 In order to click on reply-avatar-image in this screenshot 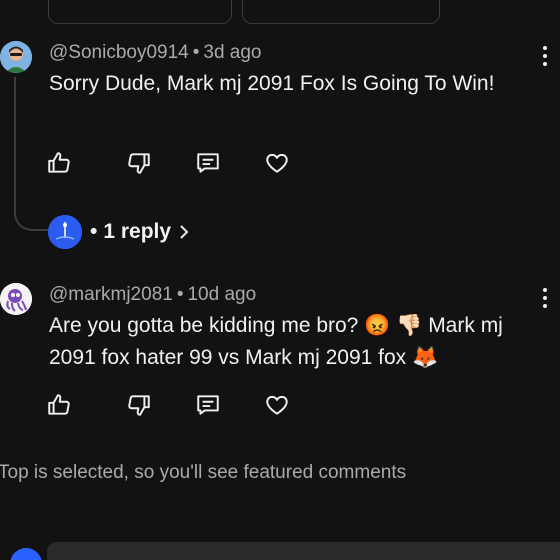, I will do `click(65, 232)`.